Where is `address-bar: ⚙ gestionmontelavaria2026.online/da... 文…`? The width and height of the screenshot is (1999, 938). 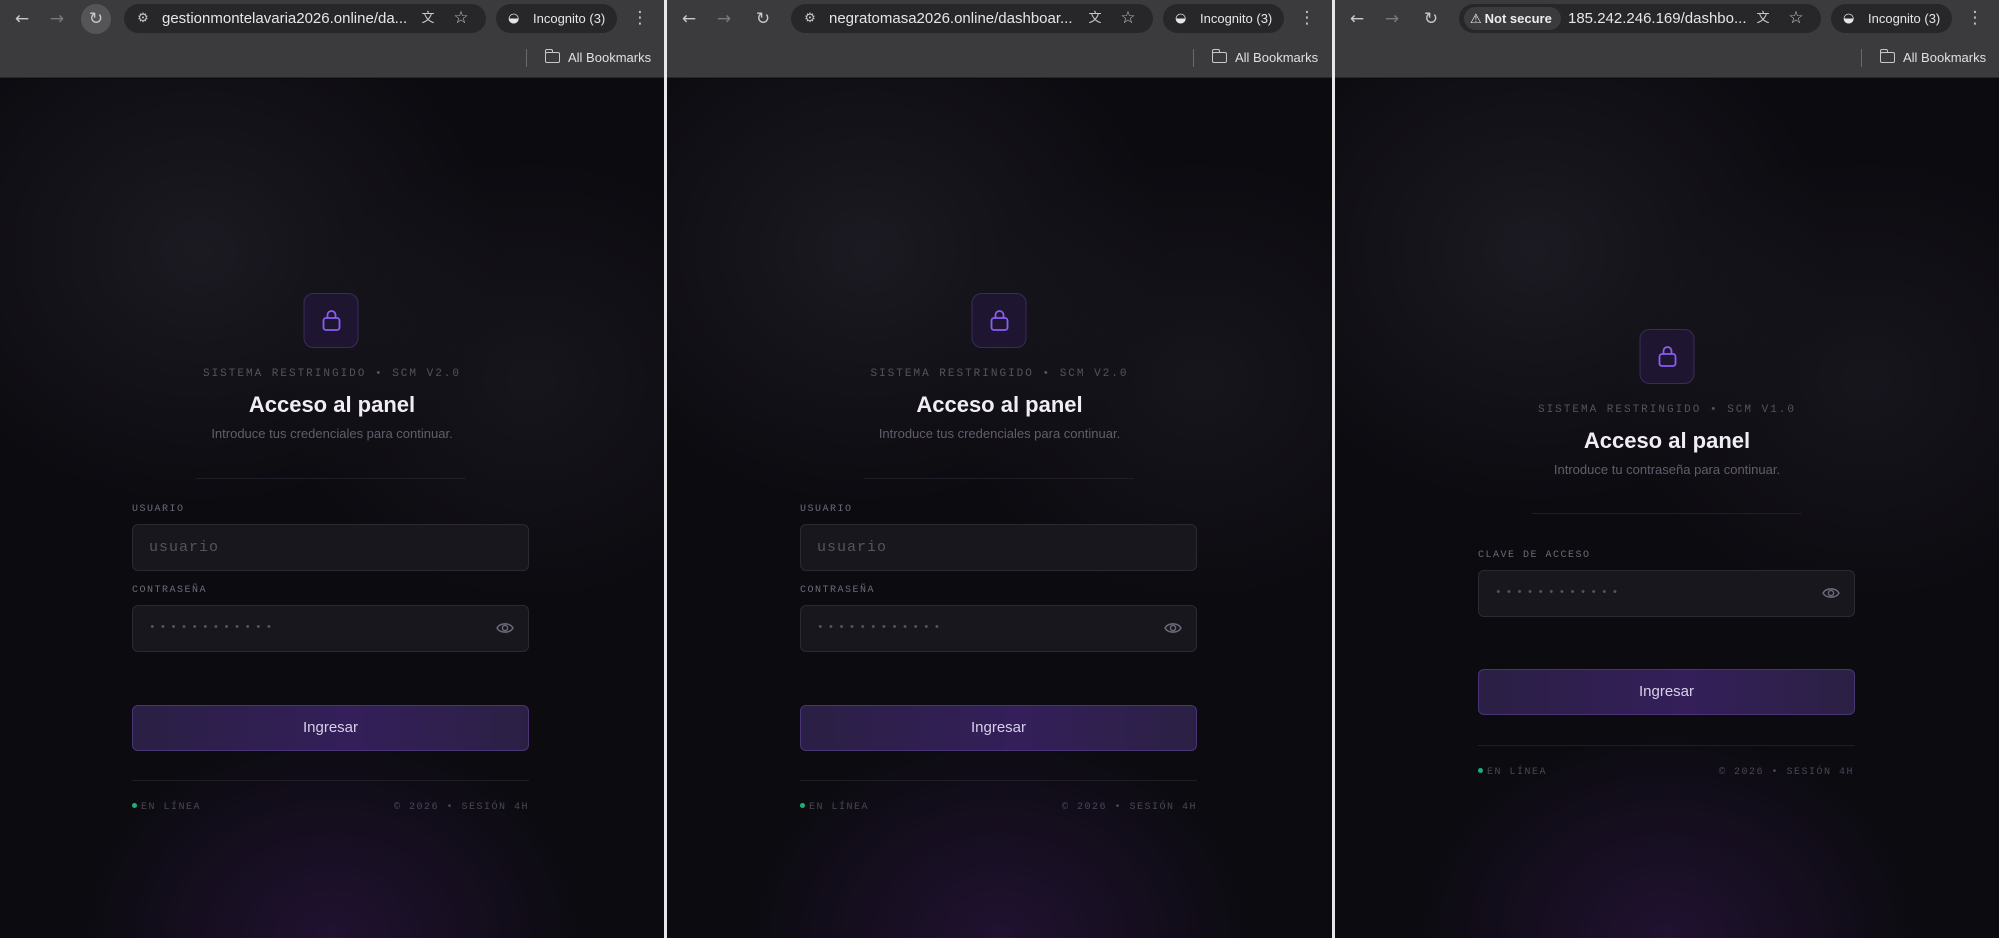 address-bar: ⚙ gestionmontelavaria2026.online/da... 文… is located at coordinates (305, 18).